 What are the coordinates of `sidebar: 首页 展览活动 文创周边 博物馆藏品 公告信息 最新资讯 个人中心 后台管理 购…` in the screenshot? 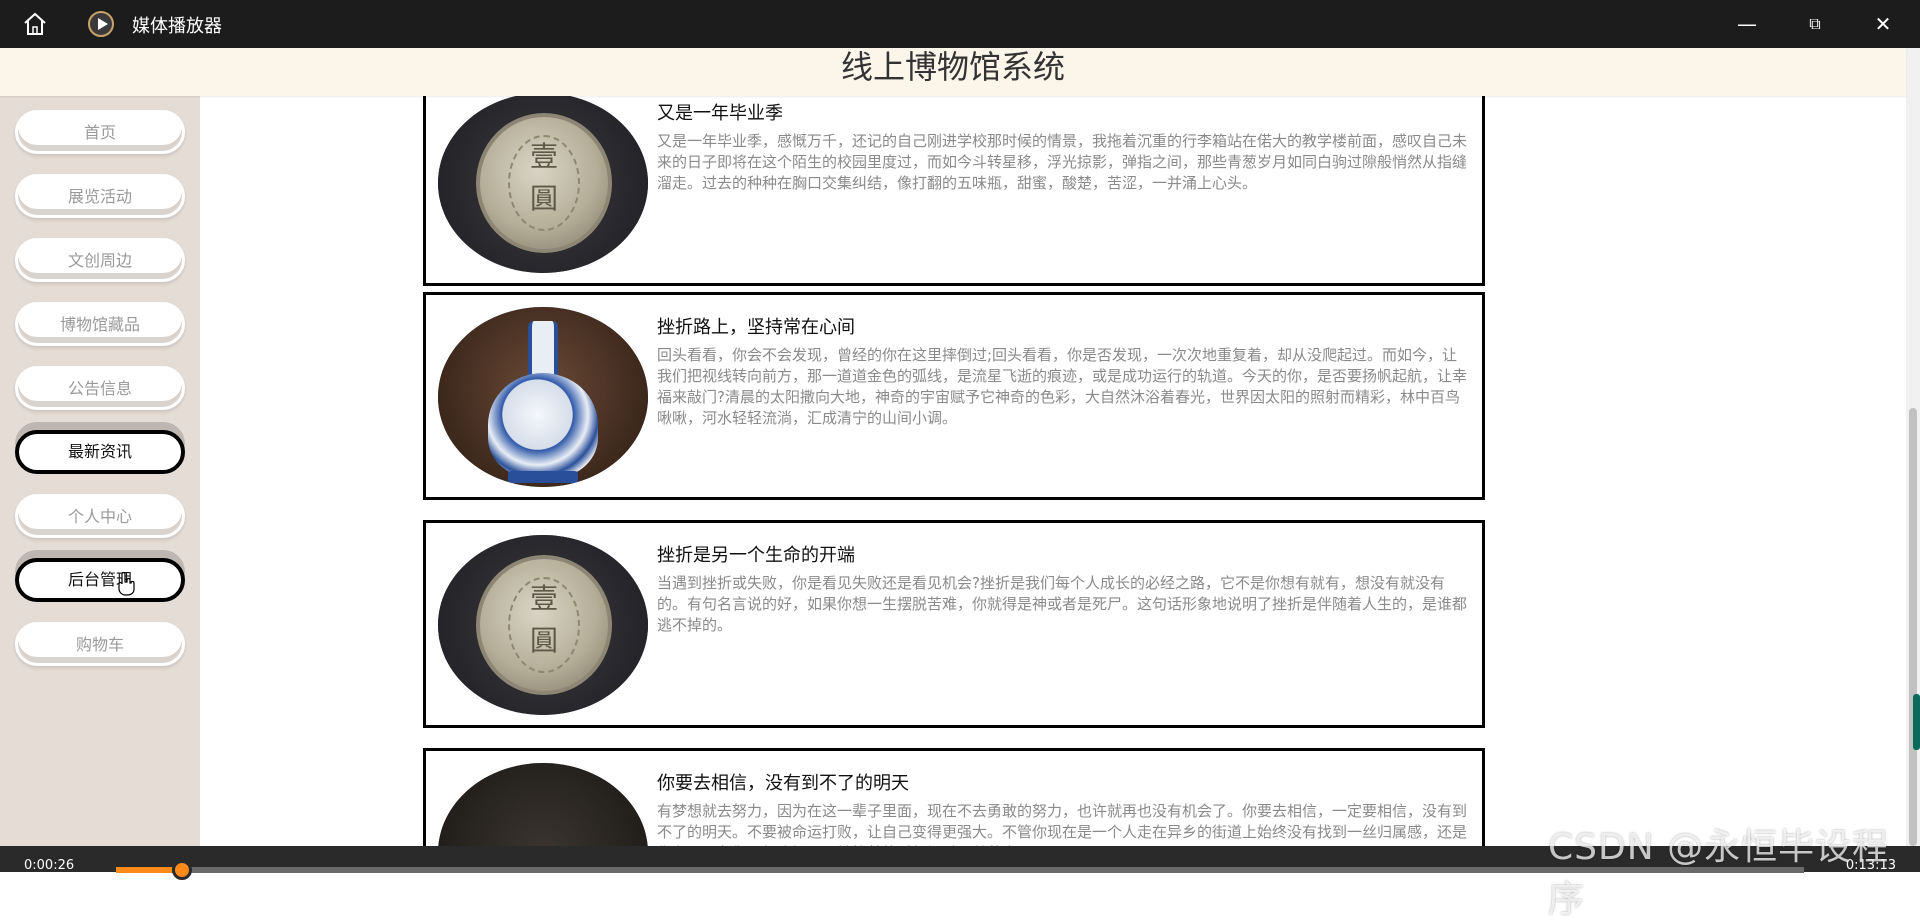 It's located at (100, 471).